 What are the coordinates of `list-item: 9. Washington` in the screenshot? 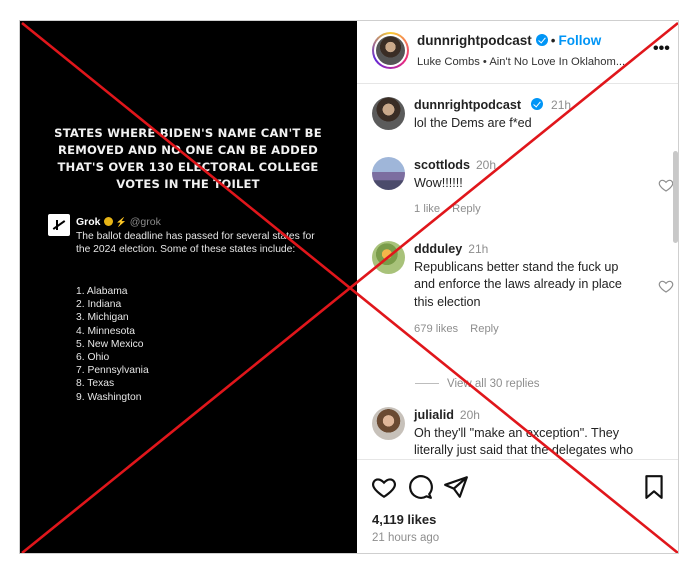 It's located at (109, 397).